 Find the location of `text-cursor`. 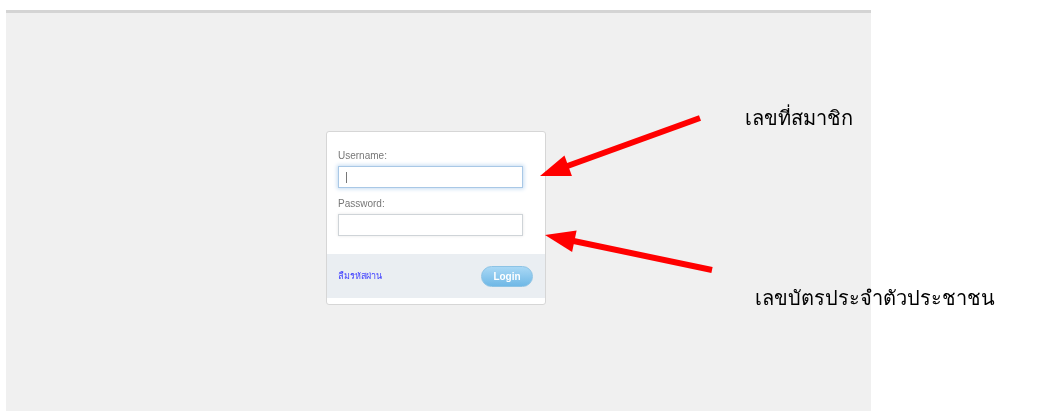

text-cursor is located at coordinates (346, 177).